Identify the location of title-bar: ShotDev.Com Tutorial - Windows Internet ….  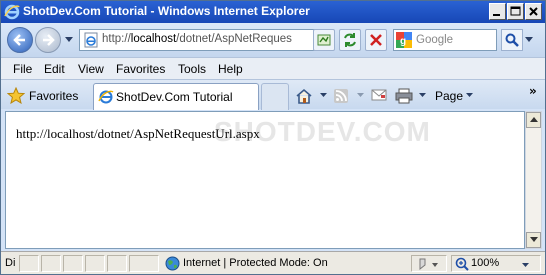
(273, 12).